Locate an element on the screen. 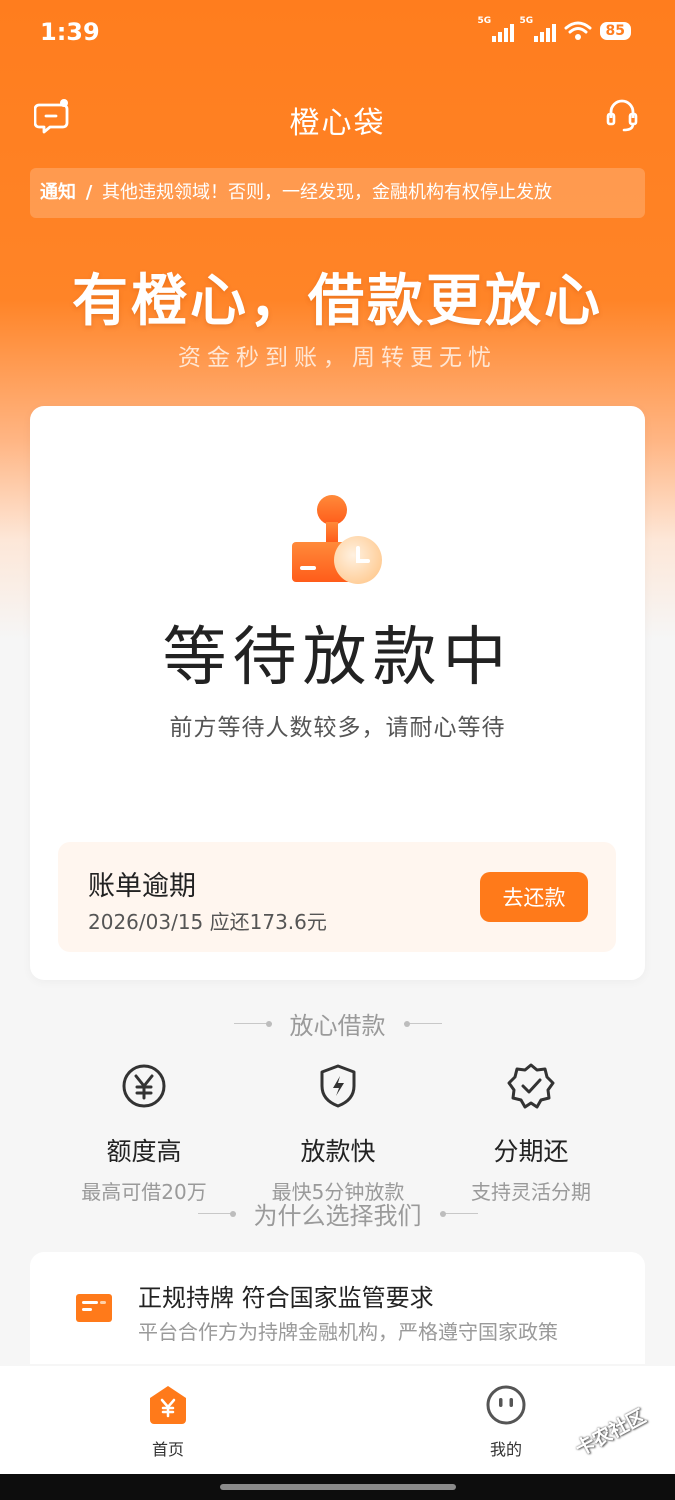  home-indicator is located at coordinates (338, 1487).